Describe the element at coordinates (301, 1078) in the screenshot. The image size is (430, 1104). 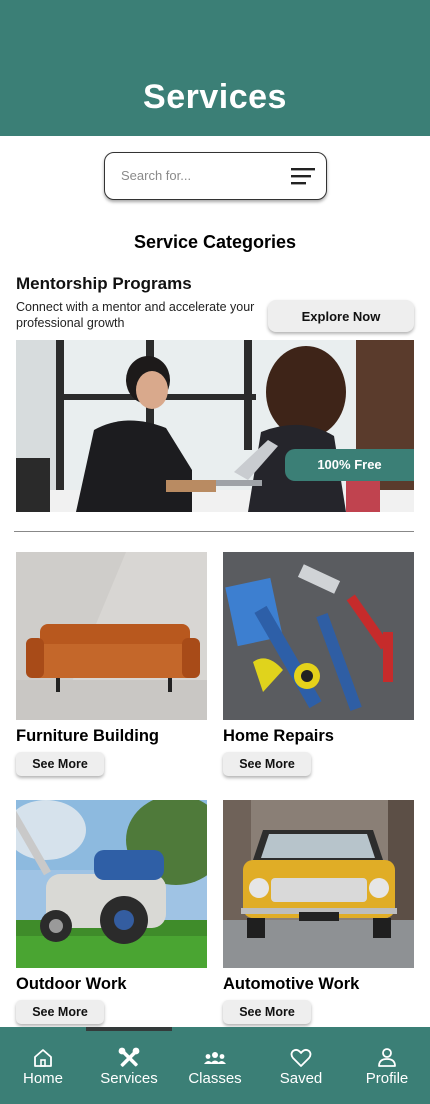
I see `nav-label: Saved` at that location.